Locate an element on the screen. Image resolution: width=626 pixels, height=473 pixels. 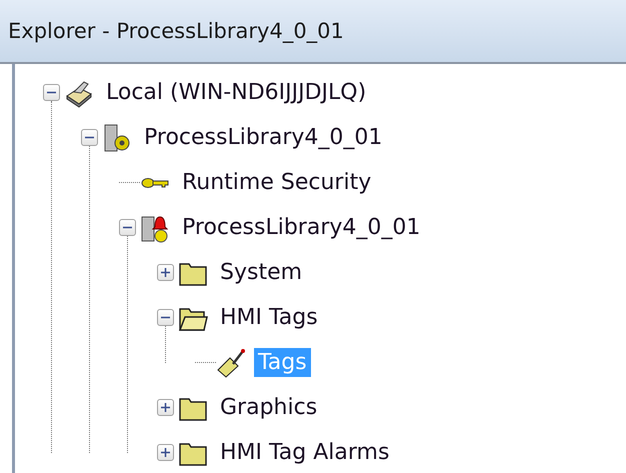
tree-item: HMI Tags is located at coordinates (269, 317).